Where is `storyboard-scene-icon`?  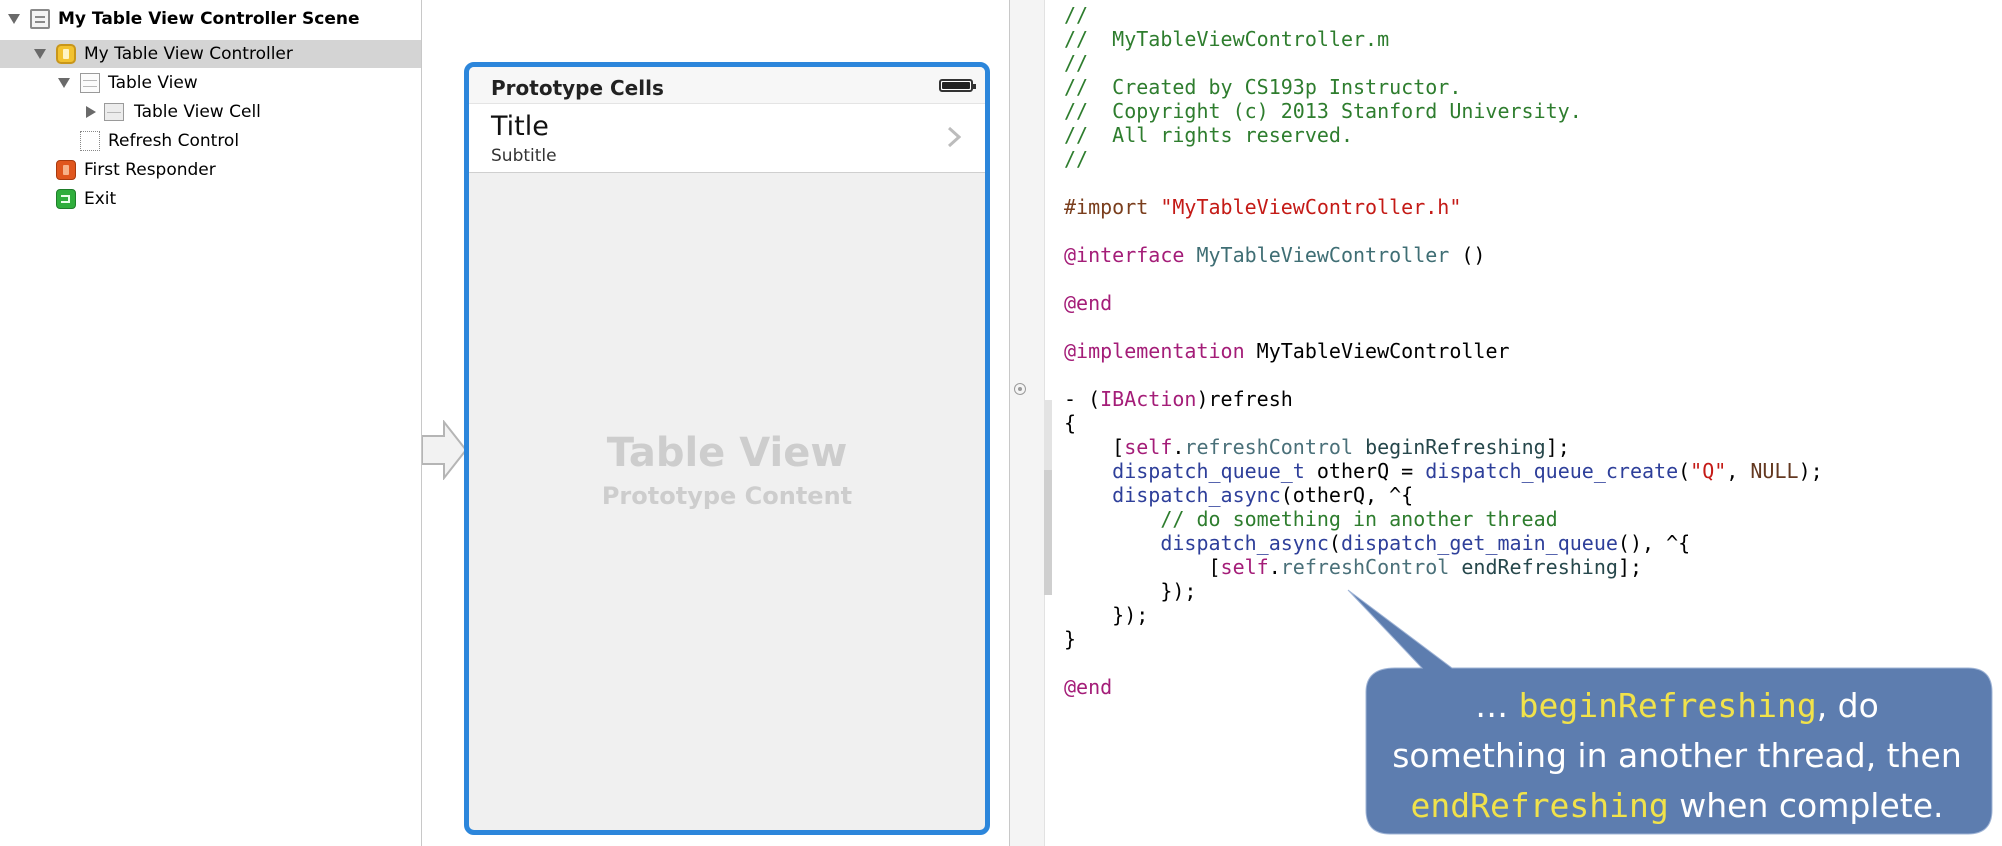
storyboard-scene-icon is located at coordinates (40, 19).